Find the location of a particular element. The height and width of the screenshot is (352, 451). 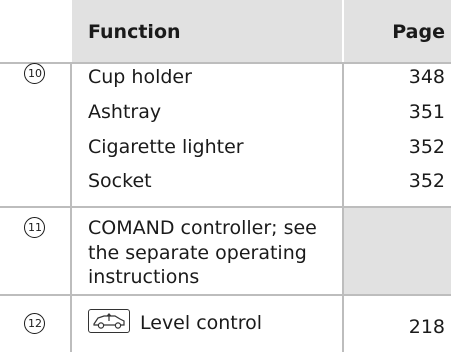

function-label: Cigarette lighter is located at coordinates (166, 147).